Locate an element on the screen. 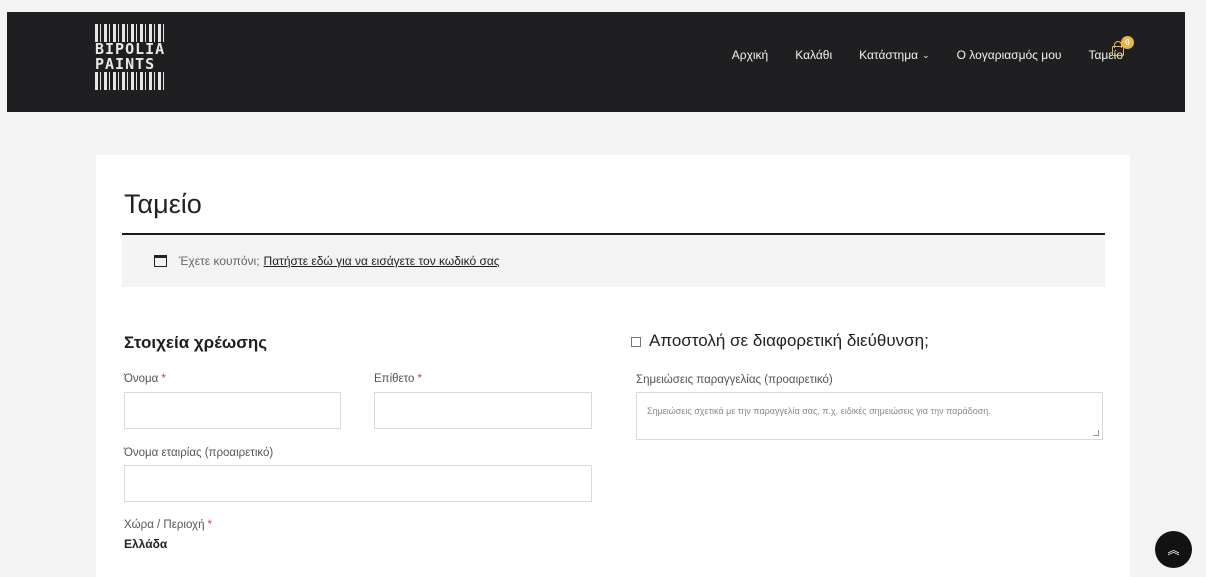  last-name-label-text: Επίθετο is located at coordinates (394, 379).